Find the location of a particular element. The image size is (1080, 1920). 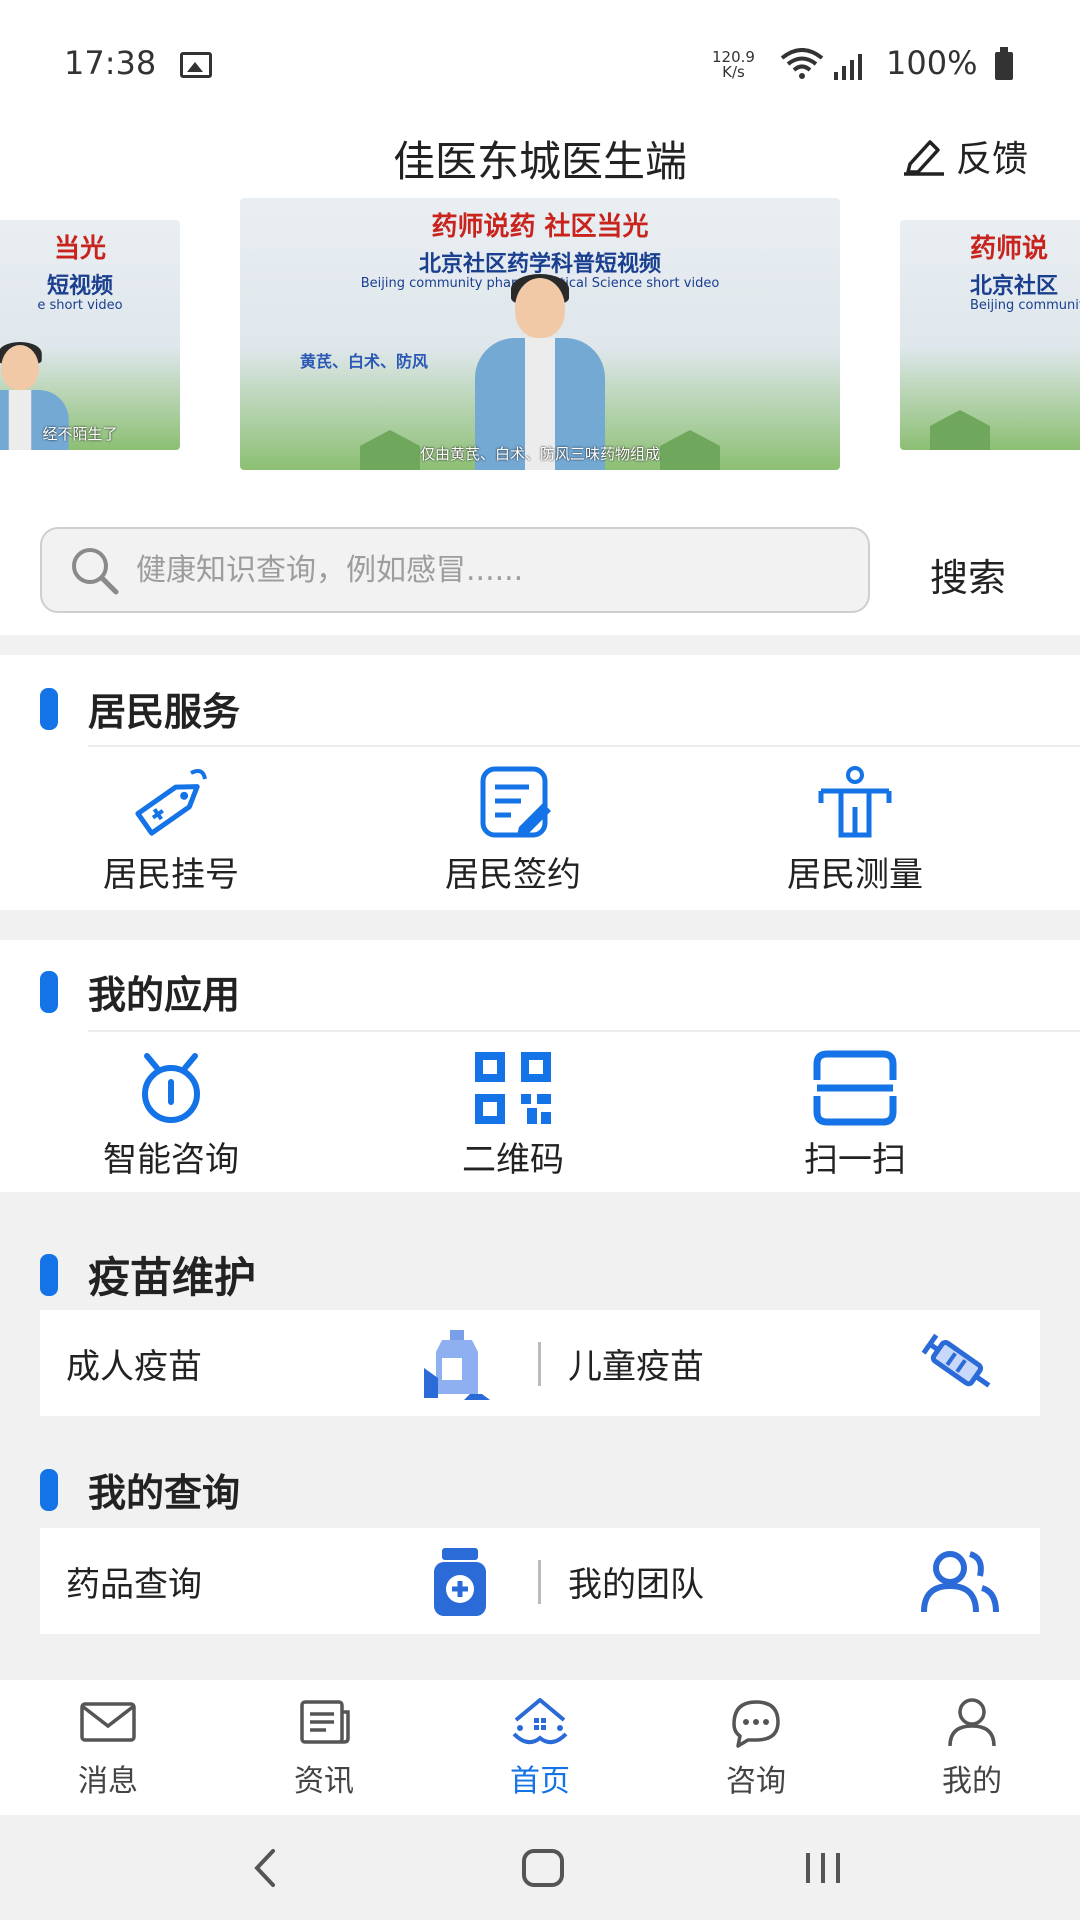

section-header: 我的查询 is located at coordinates (140, 1489).